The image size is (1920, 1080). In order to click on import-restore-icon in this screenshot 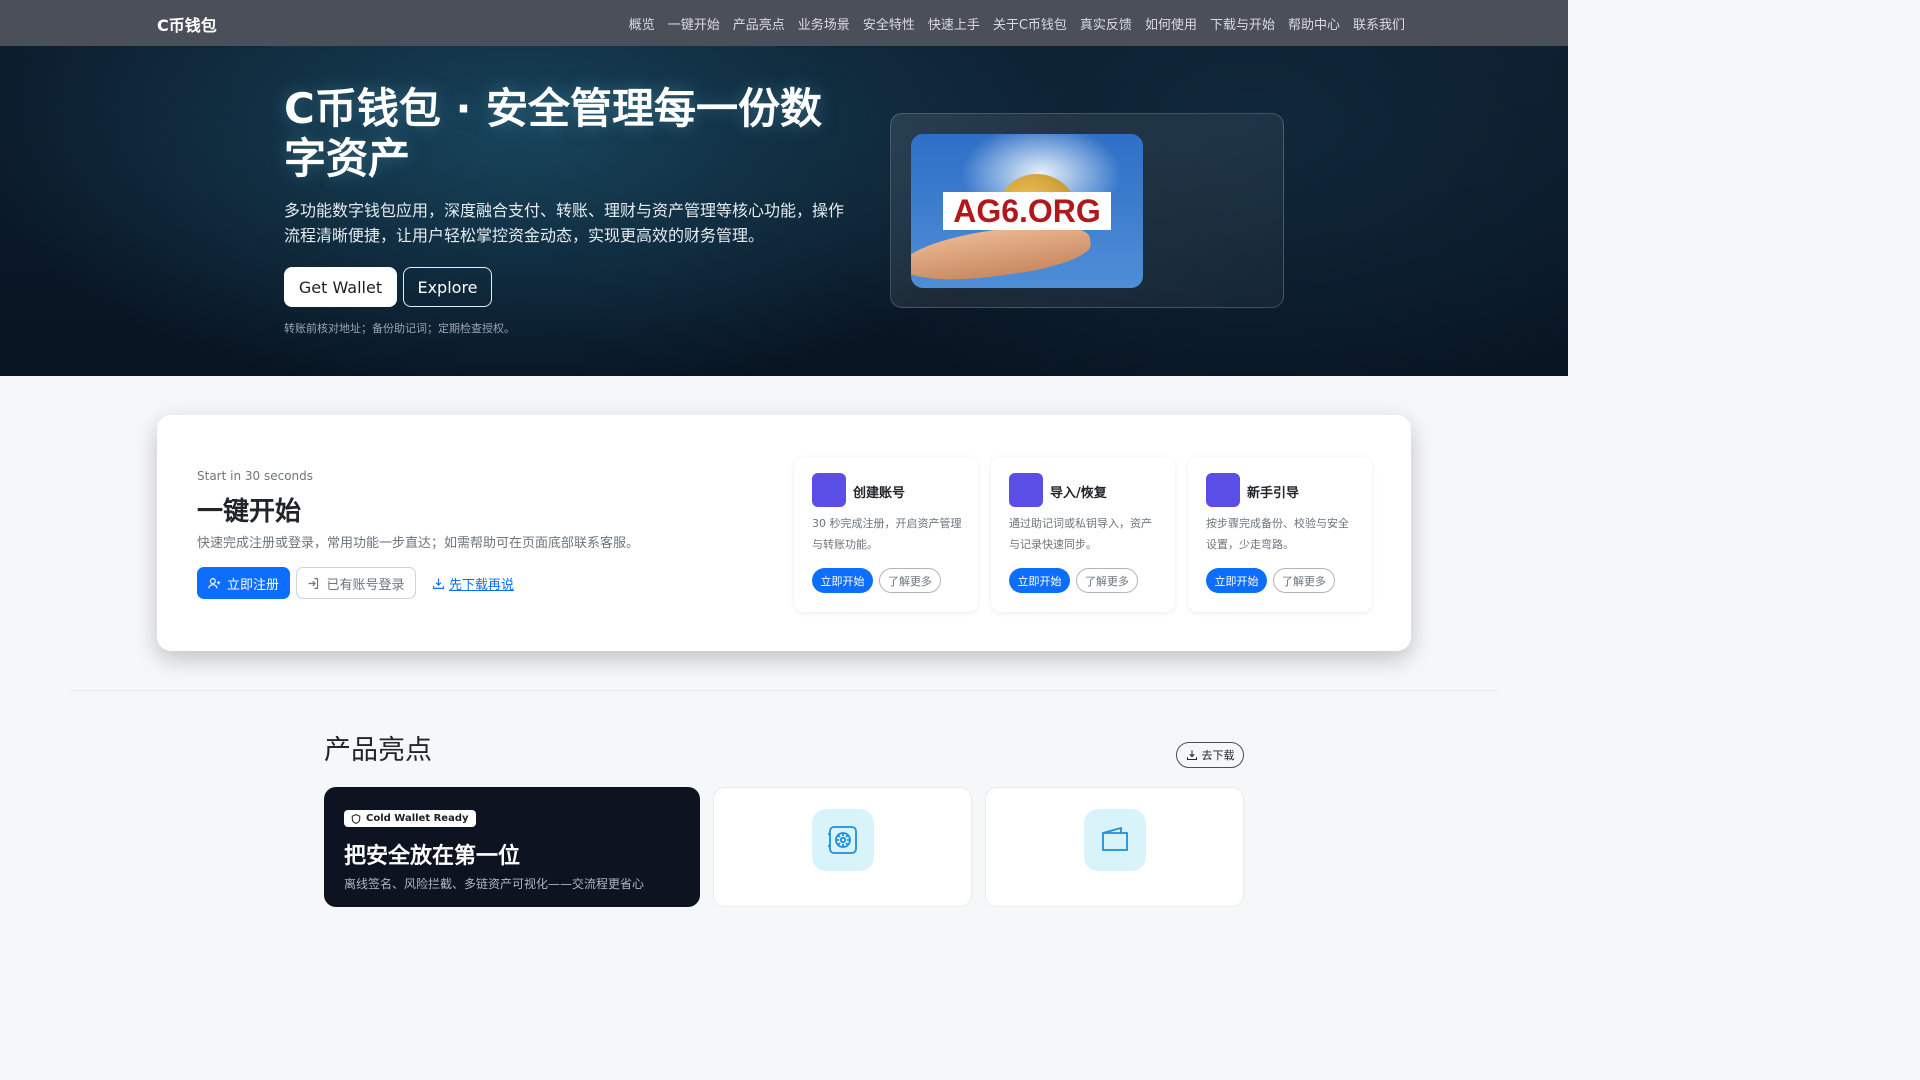, I will do `click(1026, 490)`.